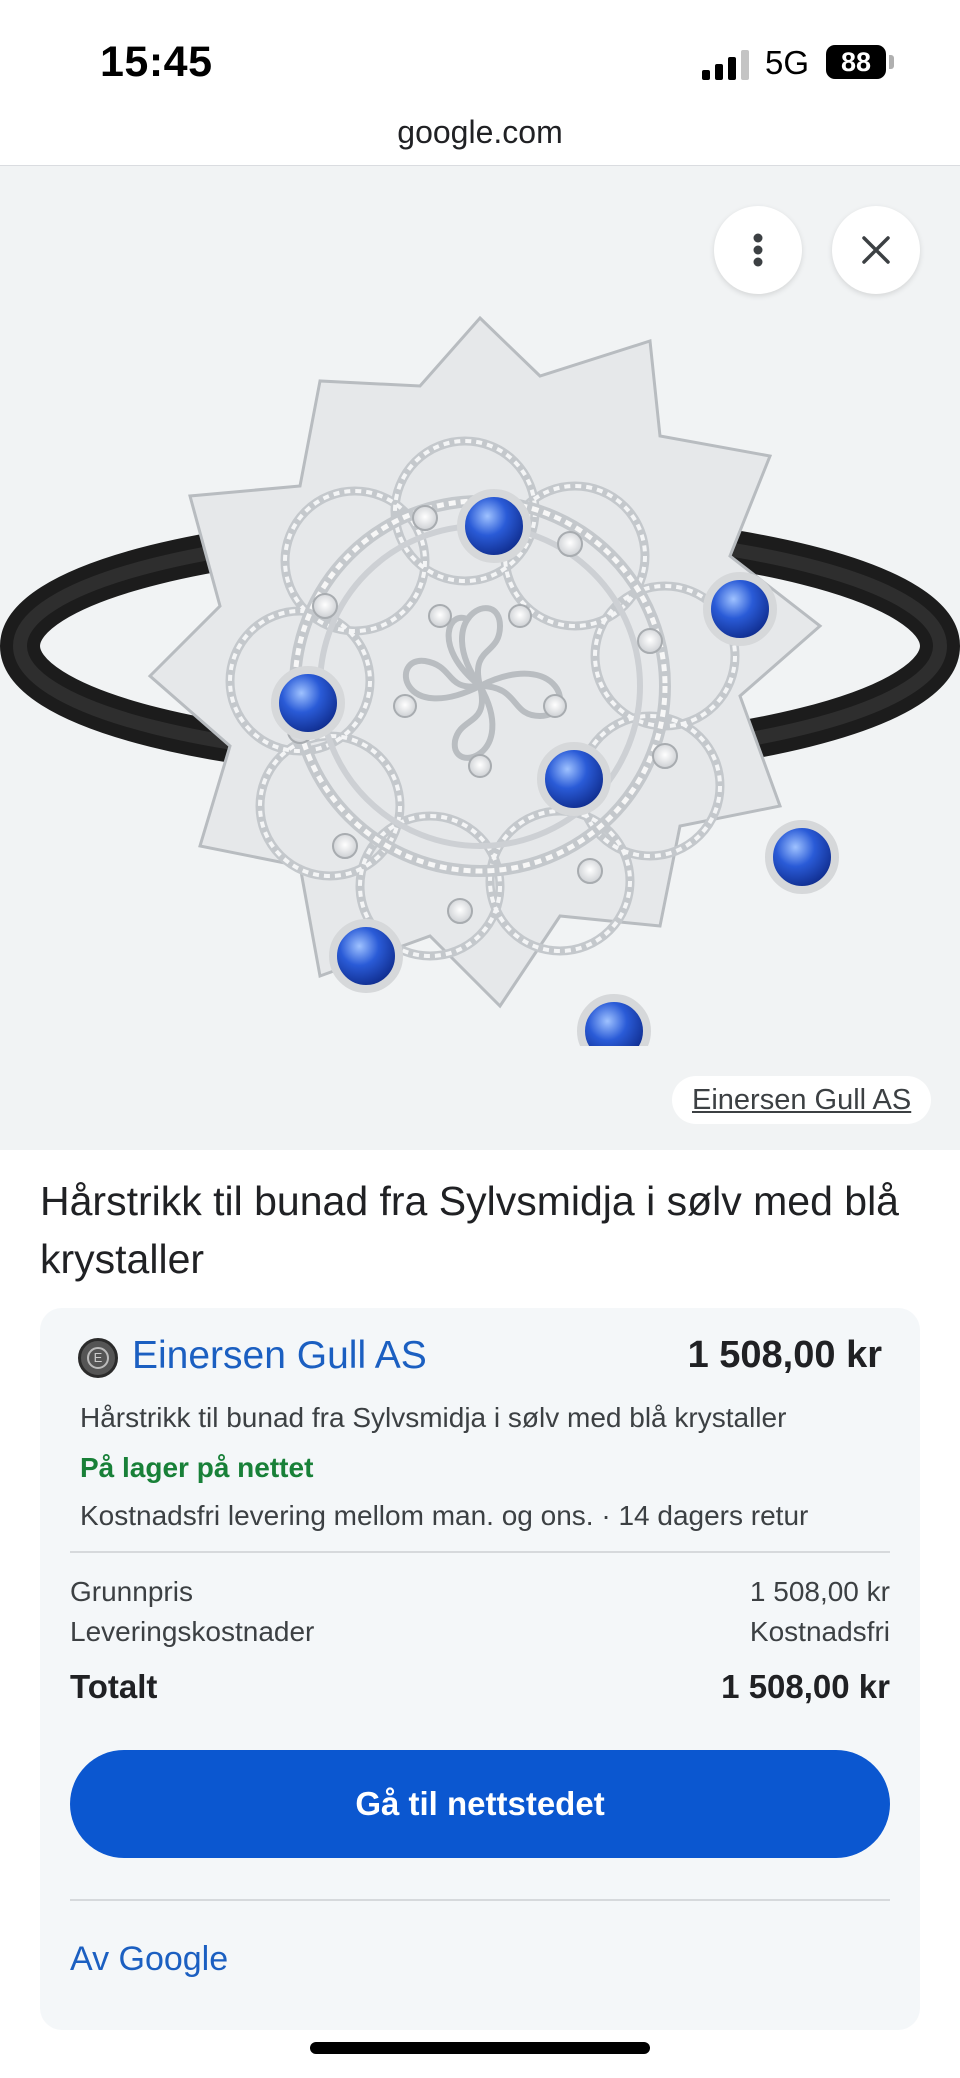 This screenshot has width=960, height=2078. Describe the element at coordinates (197, 1467) in the screenshot. I see `stock-status: På lager på nettet` at that location.